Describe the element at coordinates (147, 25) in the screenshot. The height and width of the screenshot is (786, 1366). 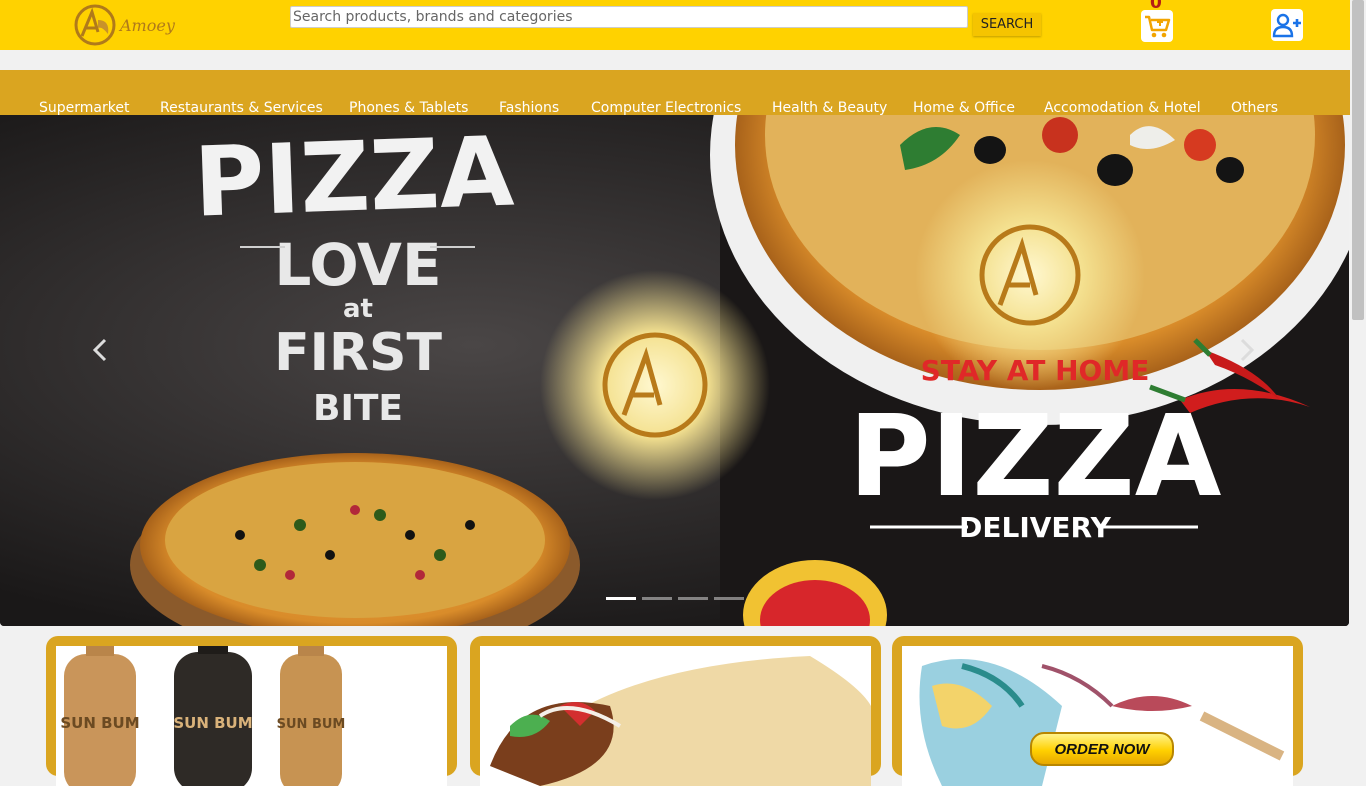
I see `logo-text: Amoey` at that location.